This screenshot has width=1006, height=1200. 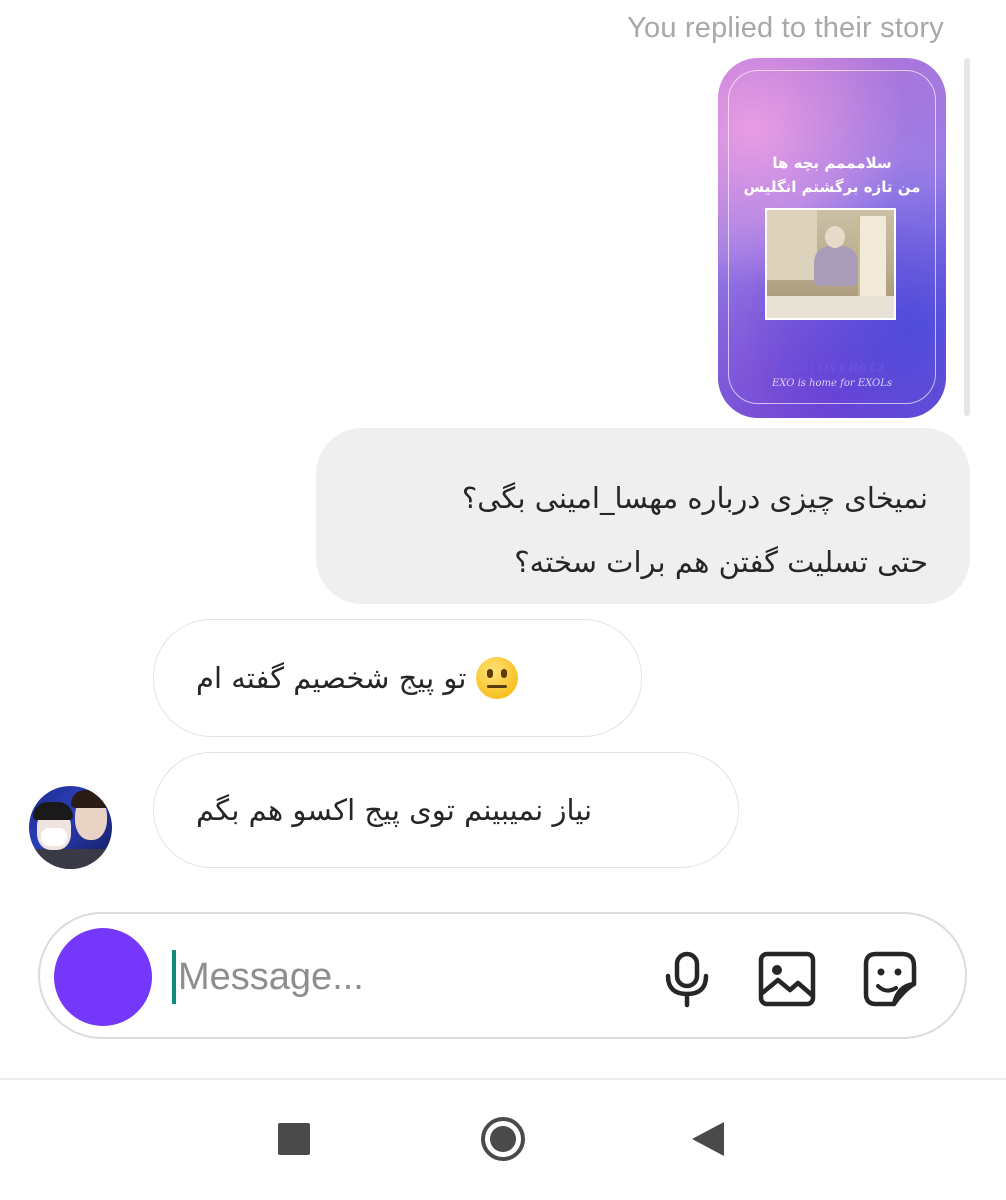 What do you see at coordinates (174, 977) in the screenshot?
I see `text-caret` at bounding box center [174, 977].